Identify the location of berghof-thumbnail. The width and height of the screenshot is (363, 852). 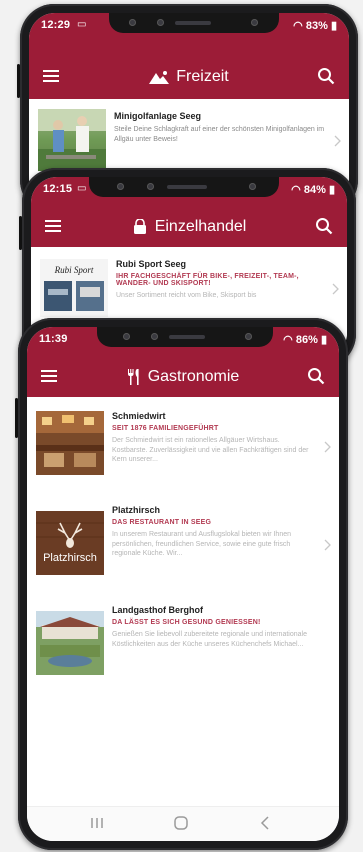
(70, 643).